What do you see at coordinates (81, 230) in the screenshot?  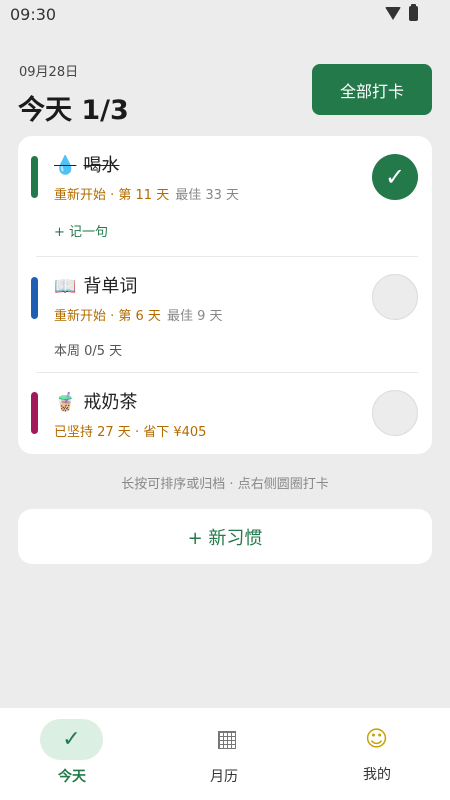 I see `add-note-link: + 记一句` at bounding box center [81, 230].